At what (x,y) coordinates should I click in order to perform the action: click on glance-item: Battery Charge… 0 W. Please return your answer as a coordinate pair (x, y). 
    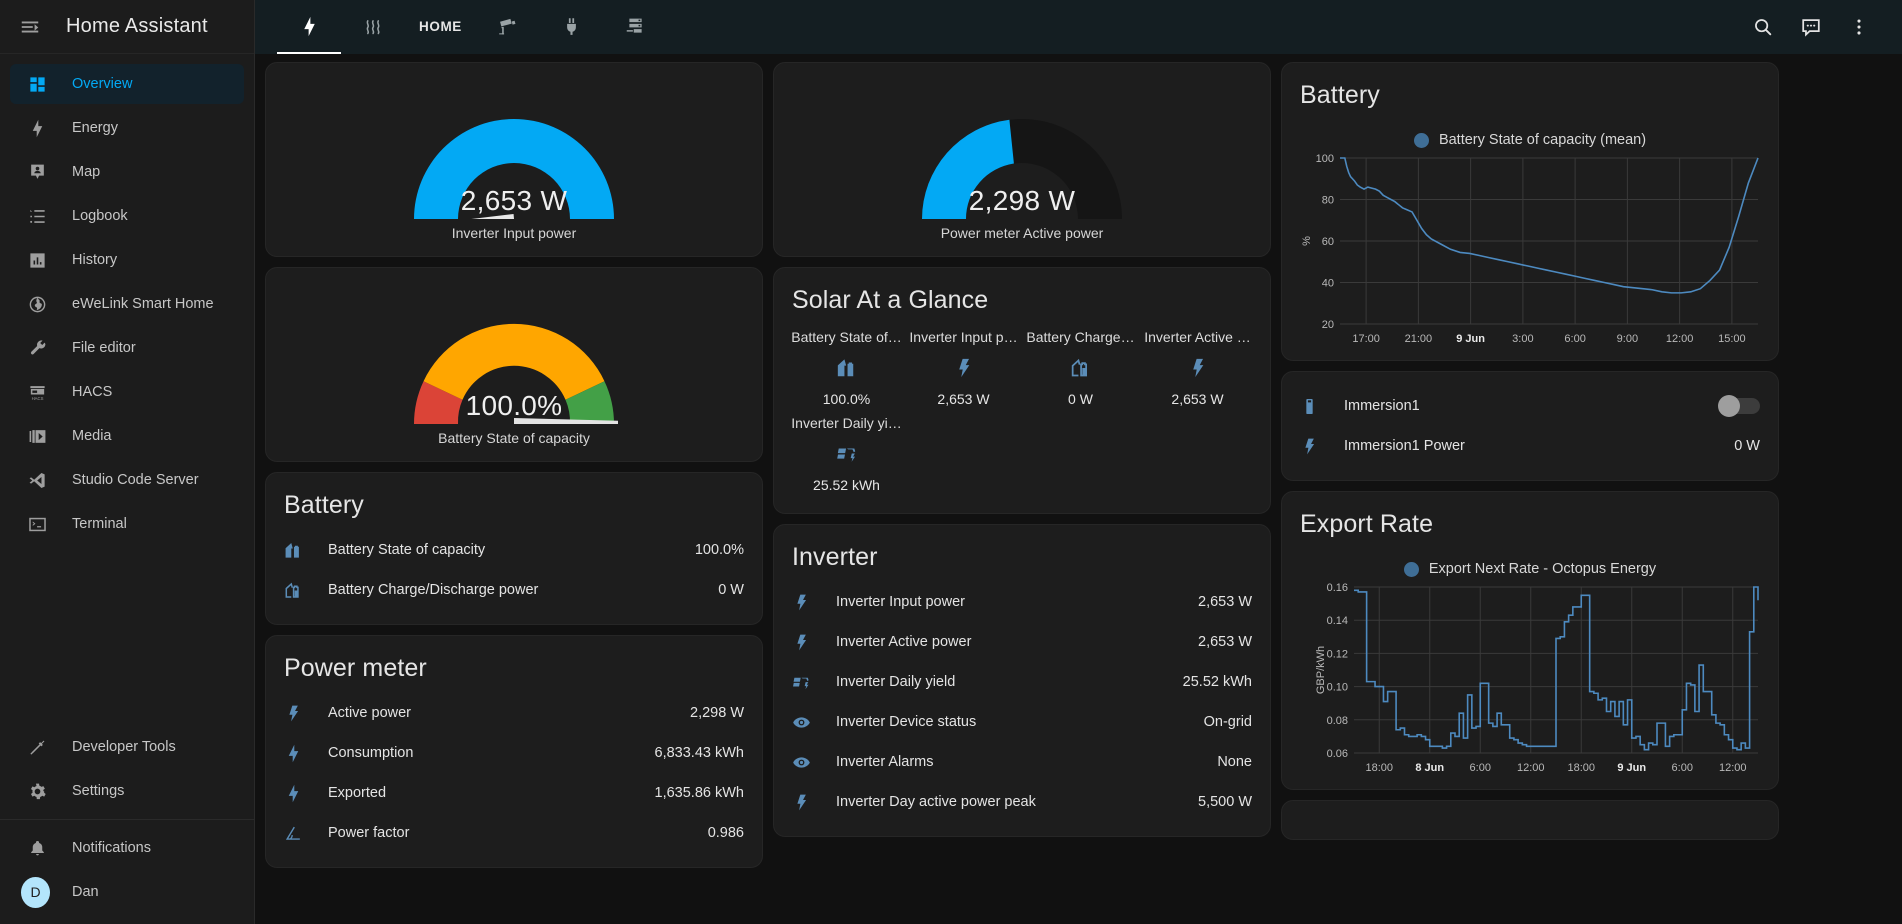
    Looking at the image, I should click on (1080, 366).